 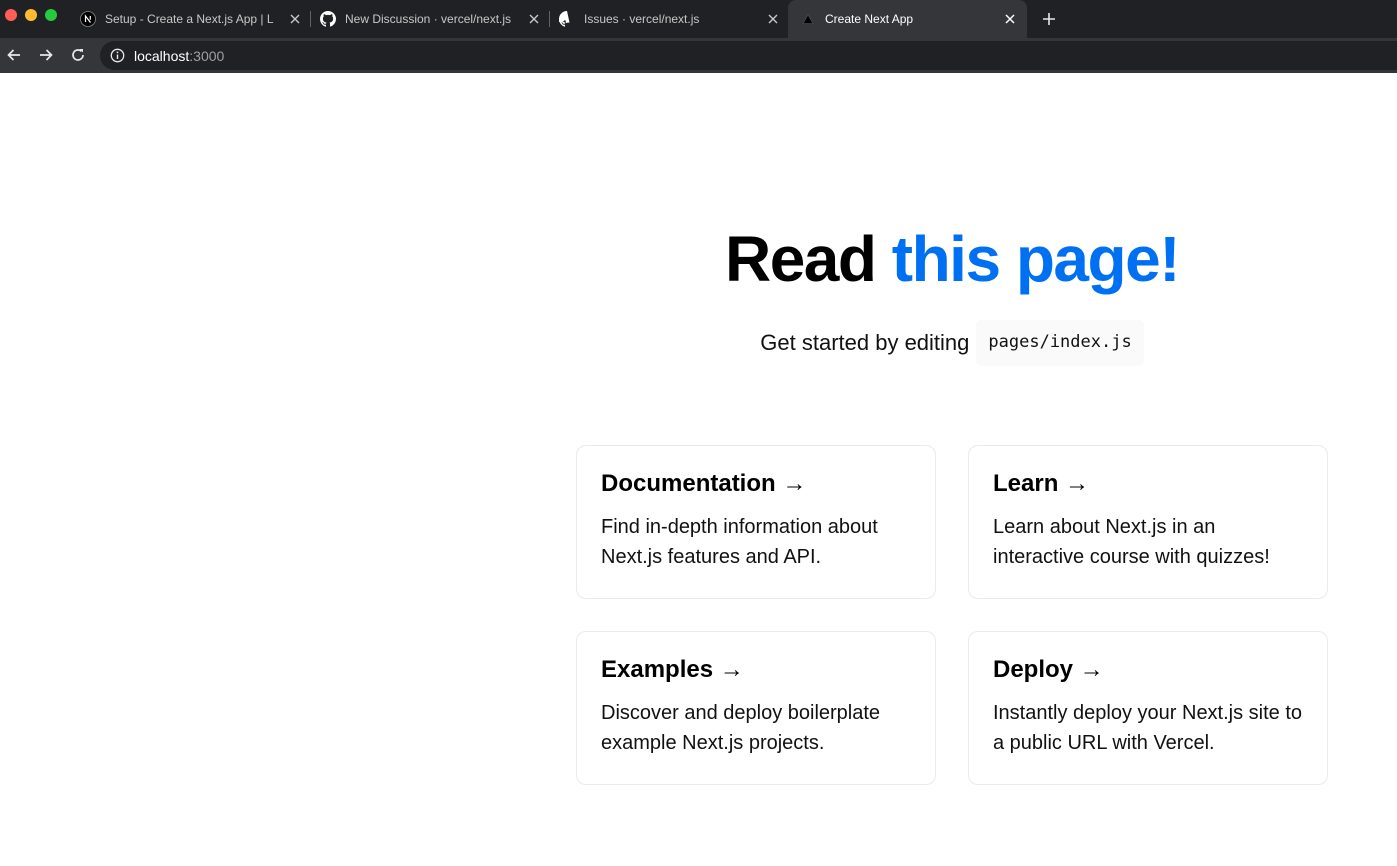 I want to click on new-tab-button, so click(x=1049, y=19).